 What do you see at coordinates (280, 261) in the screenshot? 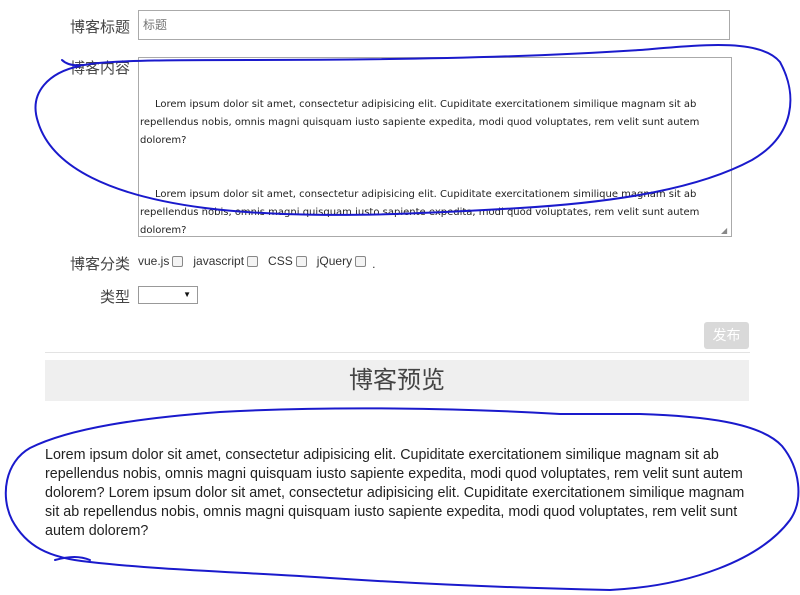
I see `category-option-label: CSS` at bounding box center [280, 261].